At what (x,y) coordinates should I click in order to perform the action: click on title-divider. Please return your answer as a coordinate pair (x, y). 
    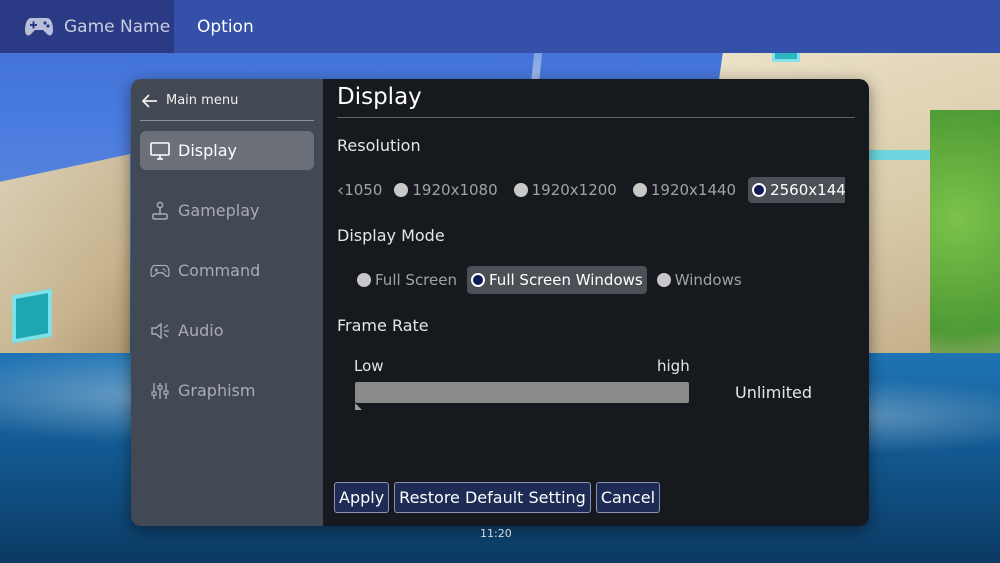
    Looking at the image, I should click on (596, 117).